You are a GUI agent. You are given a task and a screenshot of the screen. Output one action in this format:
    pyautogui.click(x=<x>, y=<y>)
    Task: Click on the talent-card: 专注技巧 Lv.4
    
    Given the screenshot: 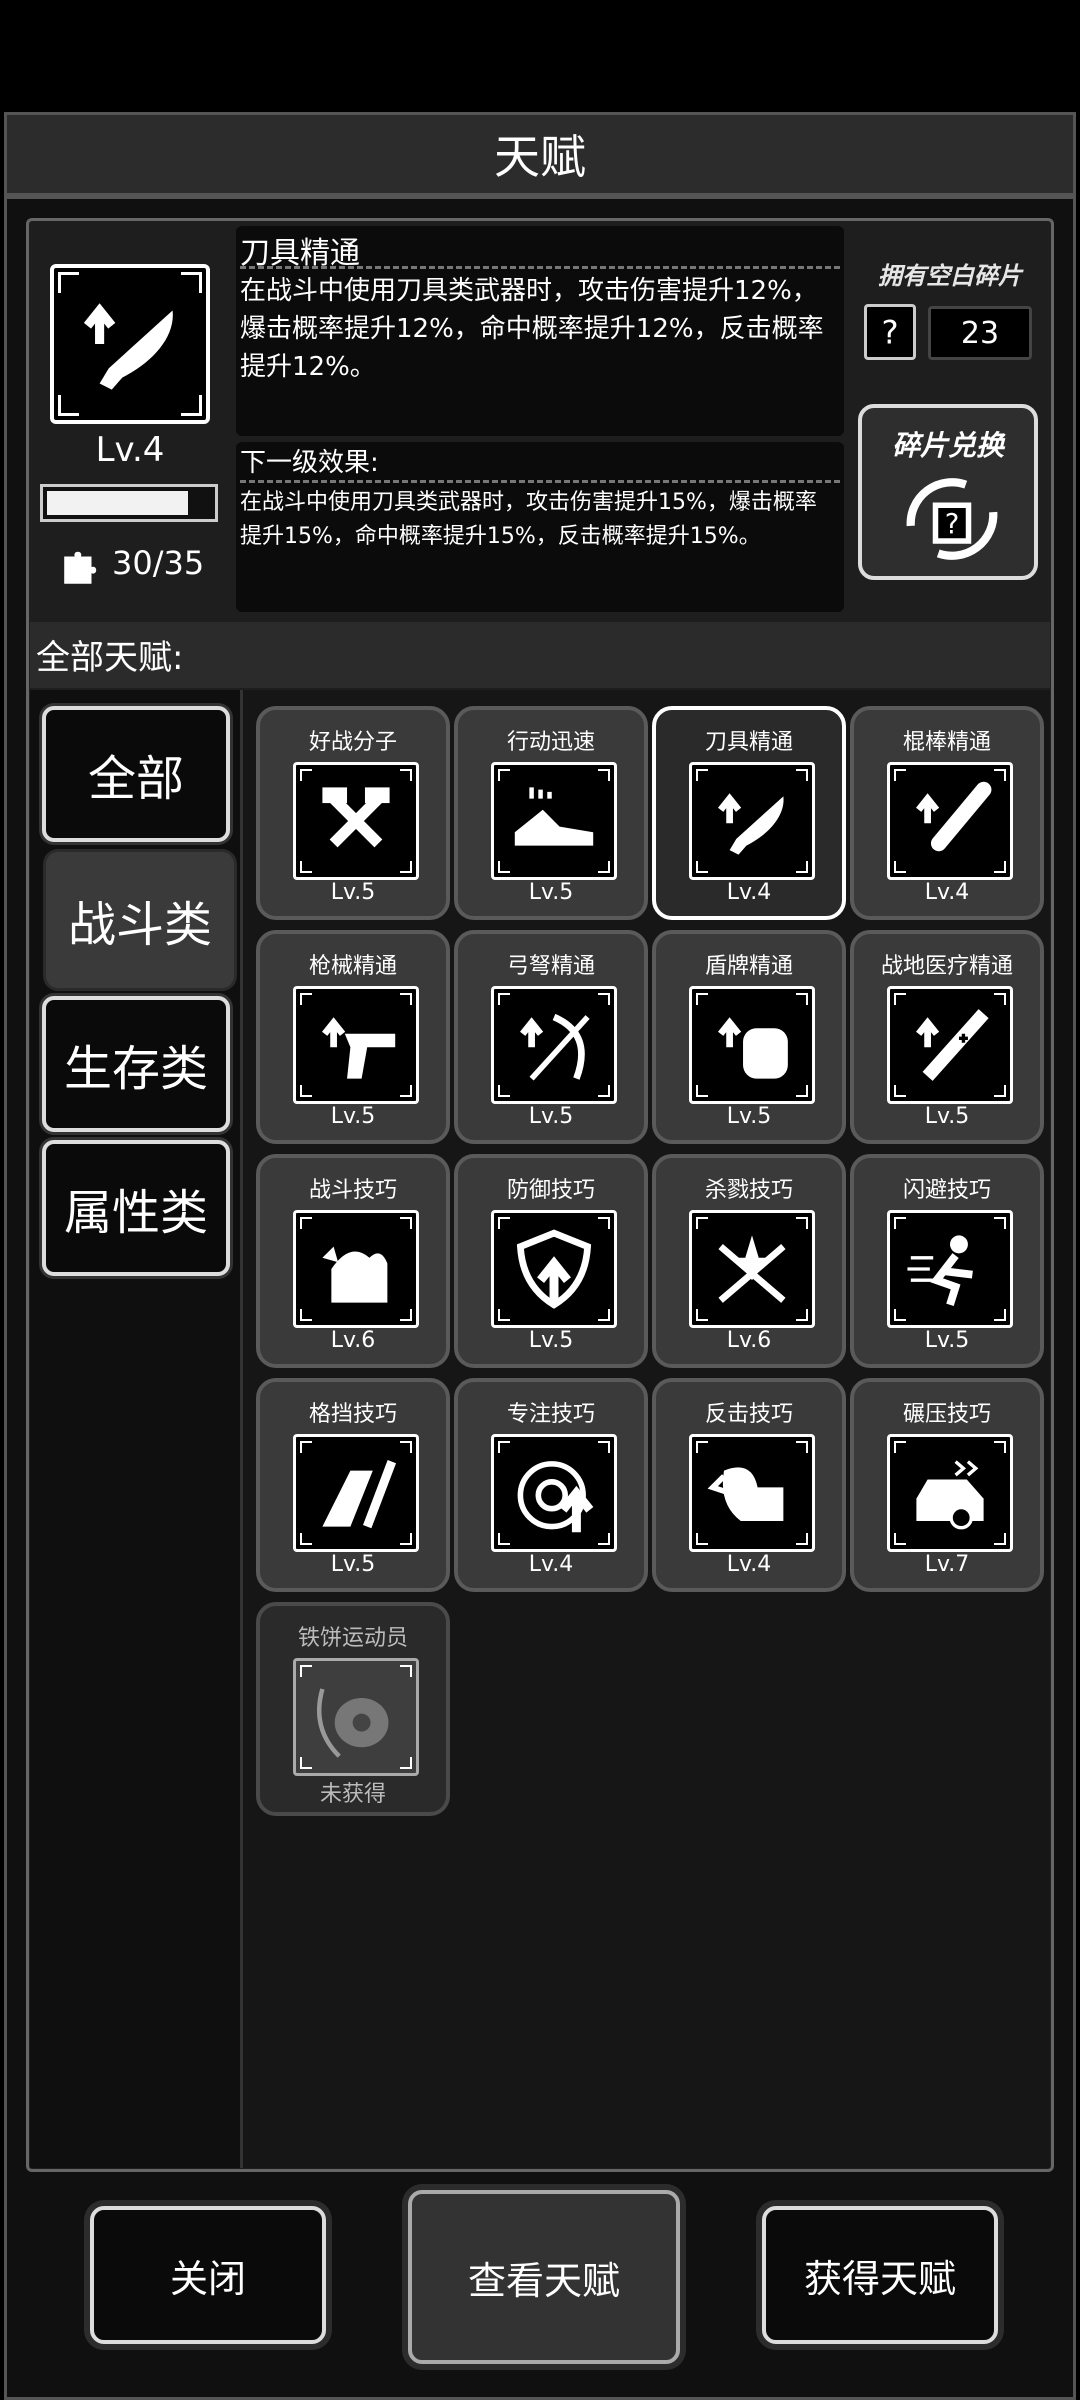 What is the action you would take?
    pyautogui.click(x=551, y=1485)
    